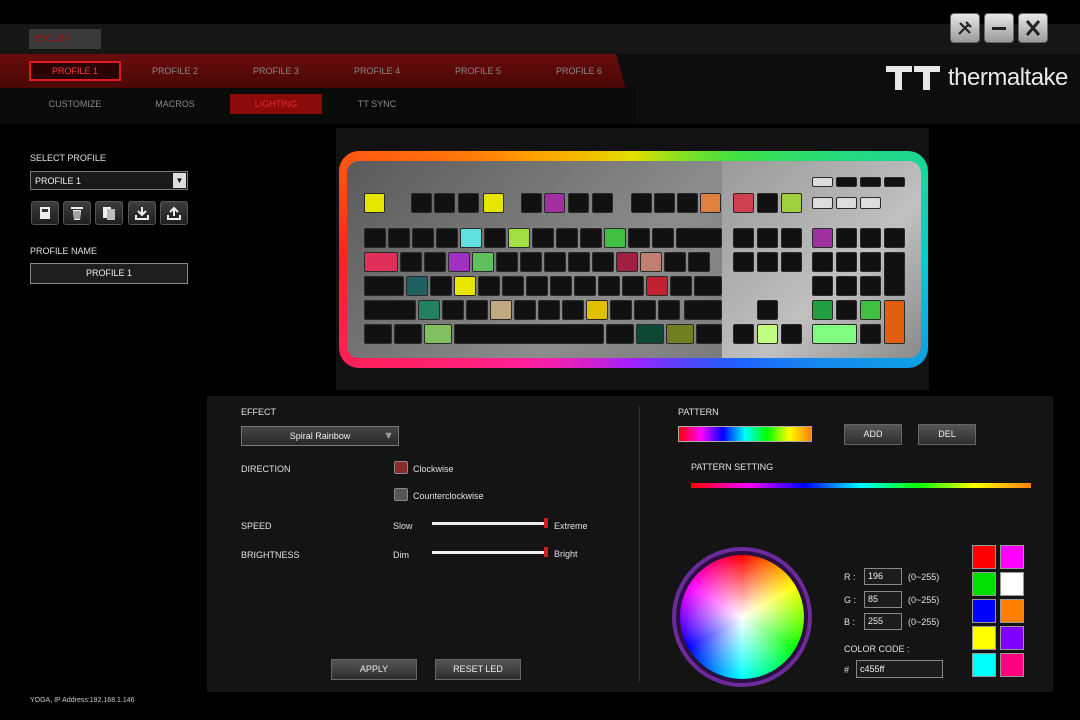 Image resolution: width=1080 pixels, height=720 pixels. Describe the element at coordinates (899, 669) in the screenshot. I see `color-code-input: c455ff` at that location.